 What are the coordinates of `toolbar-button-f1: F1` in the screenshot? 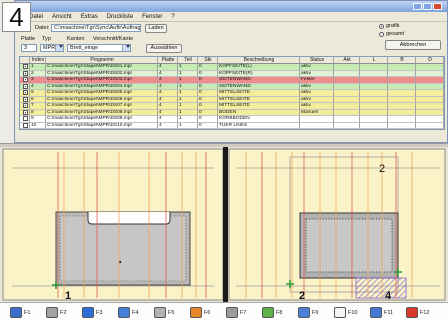 It's located at (28, 312).